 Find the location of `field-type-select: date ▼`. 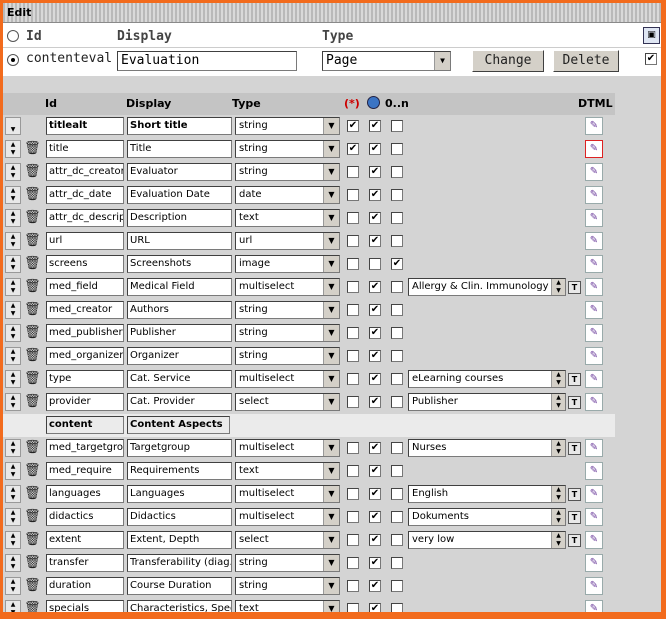

field-type-select: date ▼ is located at coordinates (287, 195).